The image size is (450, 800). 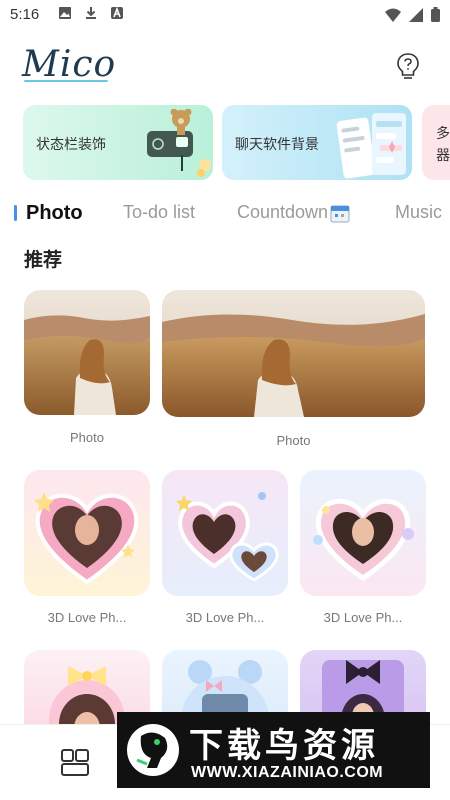 I want to click on banner-statusbar-decor: 状态栏装饰, so click(x=118, y=142).